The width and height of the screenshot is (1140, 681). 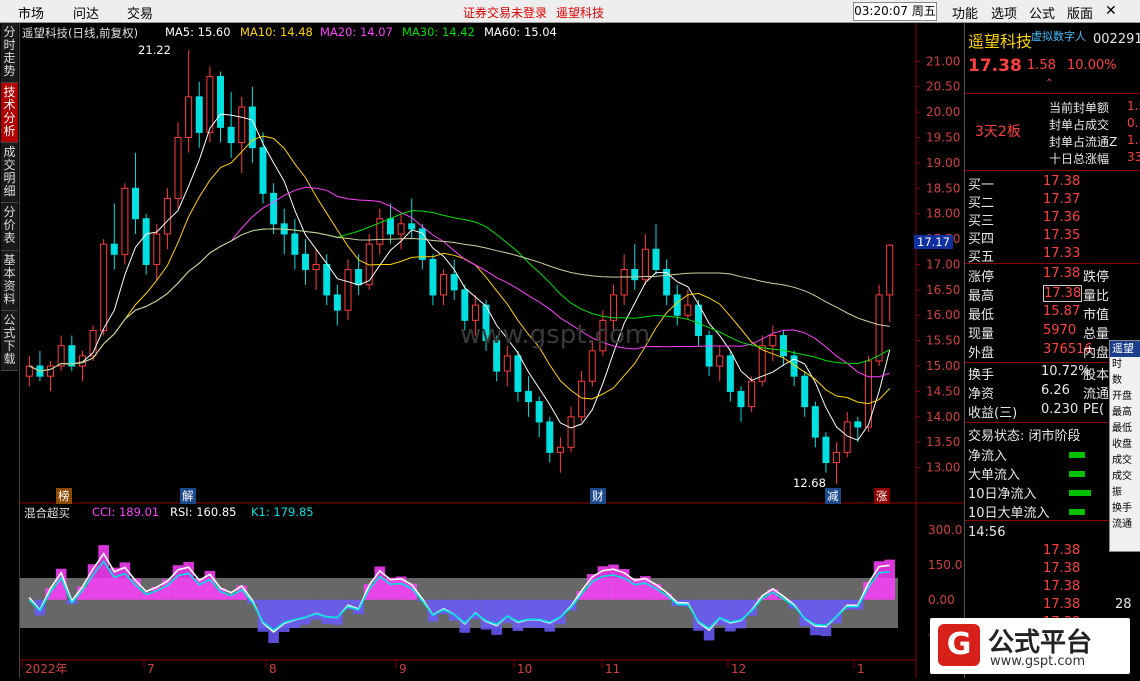 I want to click on left-tab-bar: 分时走势 技术分析 成交明细 分价表 基本资料 公式下载, so click(x=10, y=350).